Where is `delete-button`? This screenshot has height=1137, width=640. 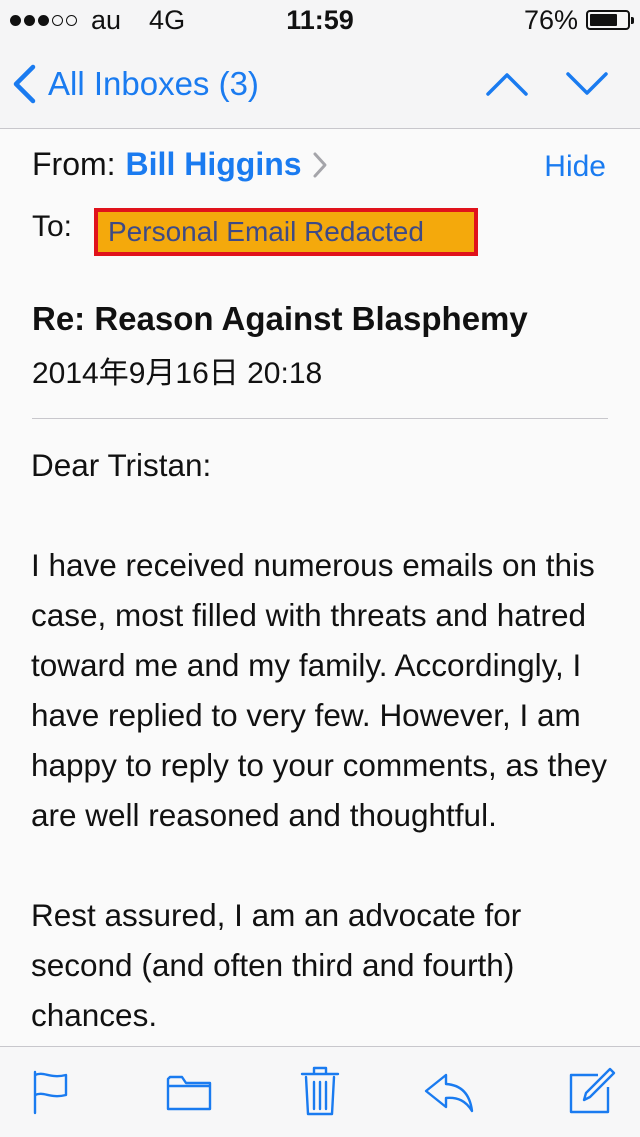
delete-button is located at coordinates (320, 1093).